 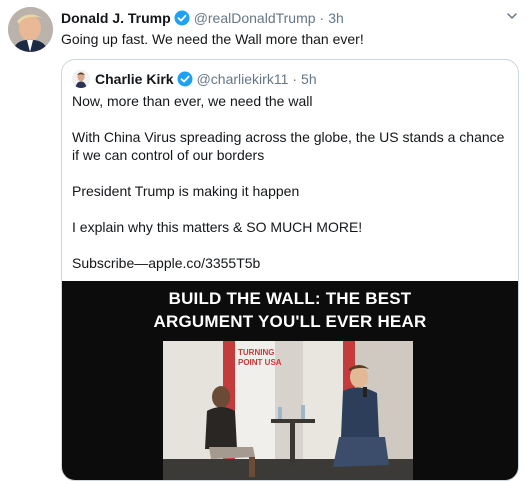 What do you see at coordinates (194, 79) in the screenshot?
I see `quoted-tweet-header: Charlie Kirk @charliekirk11 · 5h` at bounding box center [194, 79].